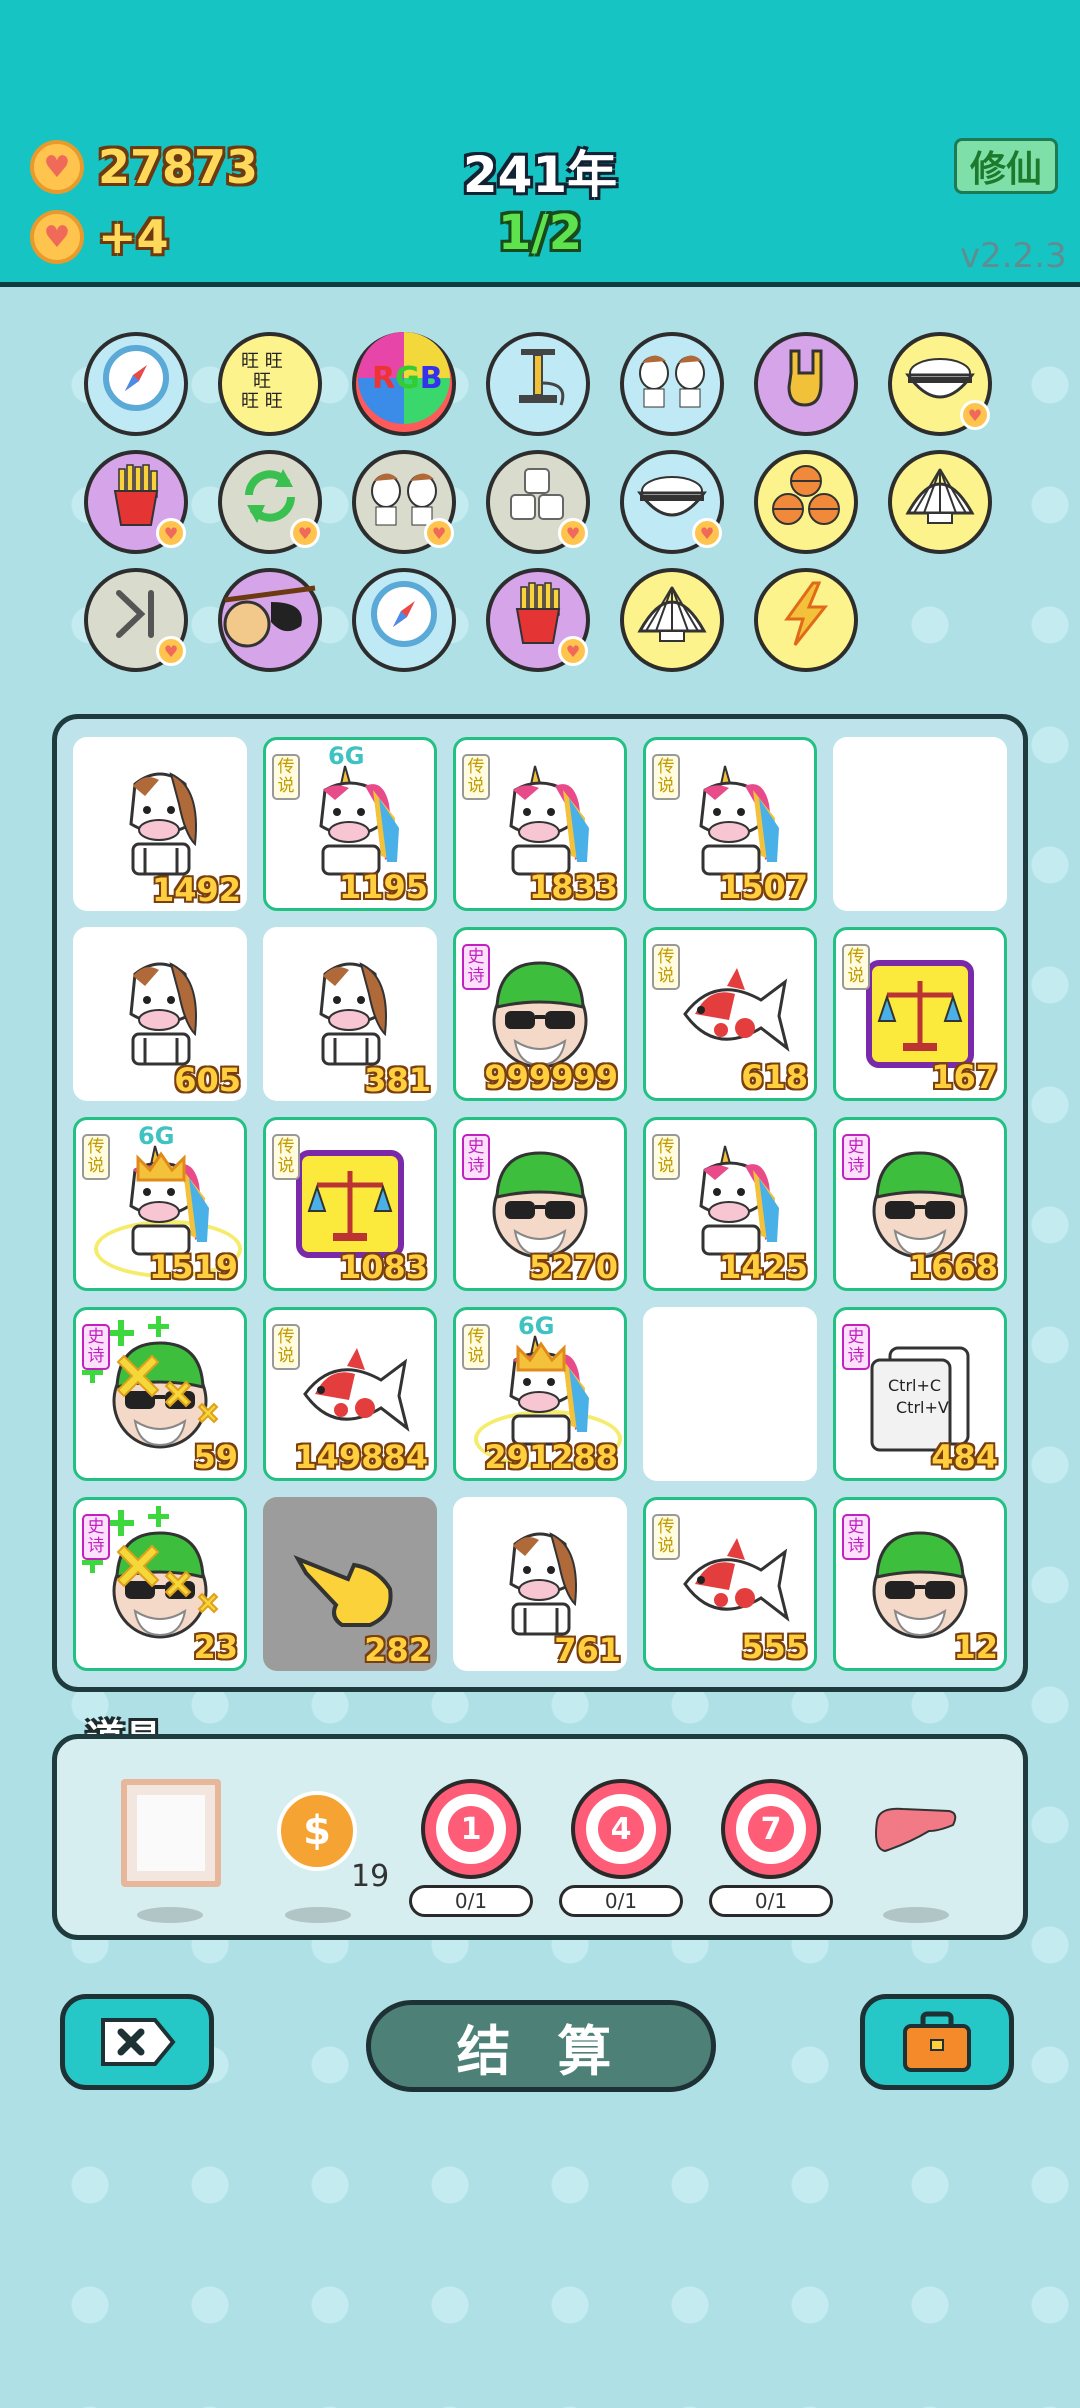  I want to click on coin-item-count: 19, so click(370, 1876).